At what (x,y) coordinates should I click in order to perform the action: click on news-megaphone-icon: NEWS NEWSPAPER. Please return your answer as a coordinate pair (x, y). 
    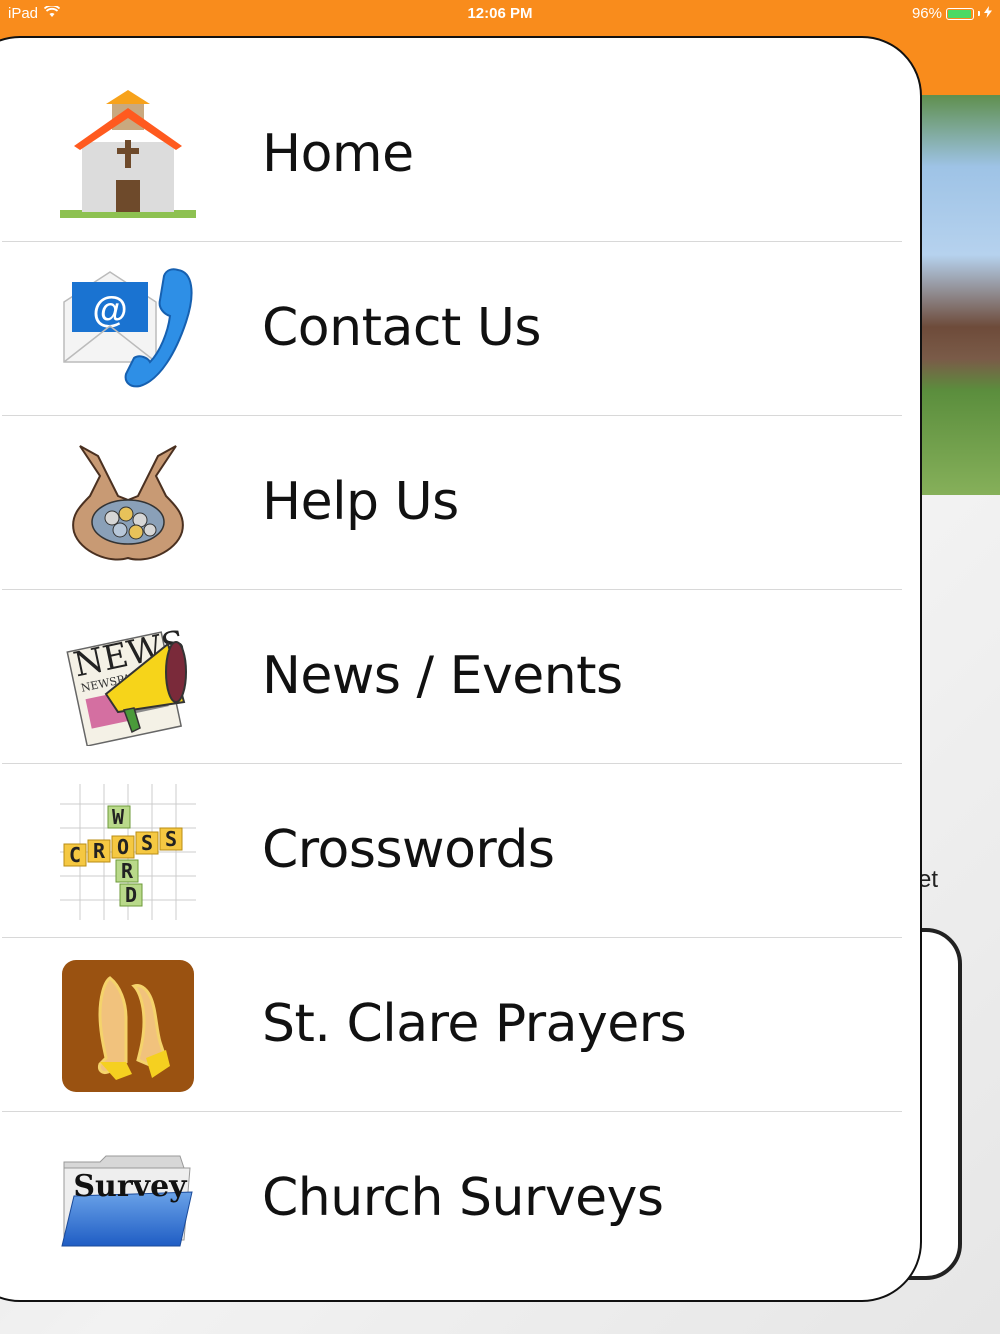
    Looking at the image, I should click on (128, 678).